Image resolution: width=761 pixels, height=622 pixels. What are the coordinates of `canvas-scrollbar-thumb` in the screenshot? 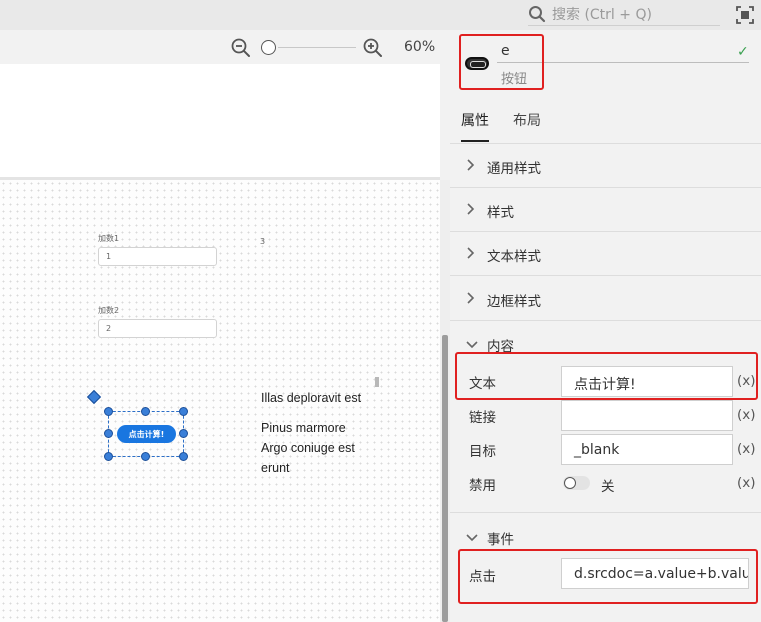 It's located at (445, 478).